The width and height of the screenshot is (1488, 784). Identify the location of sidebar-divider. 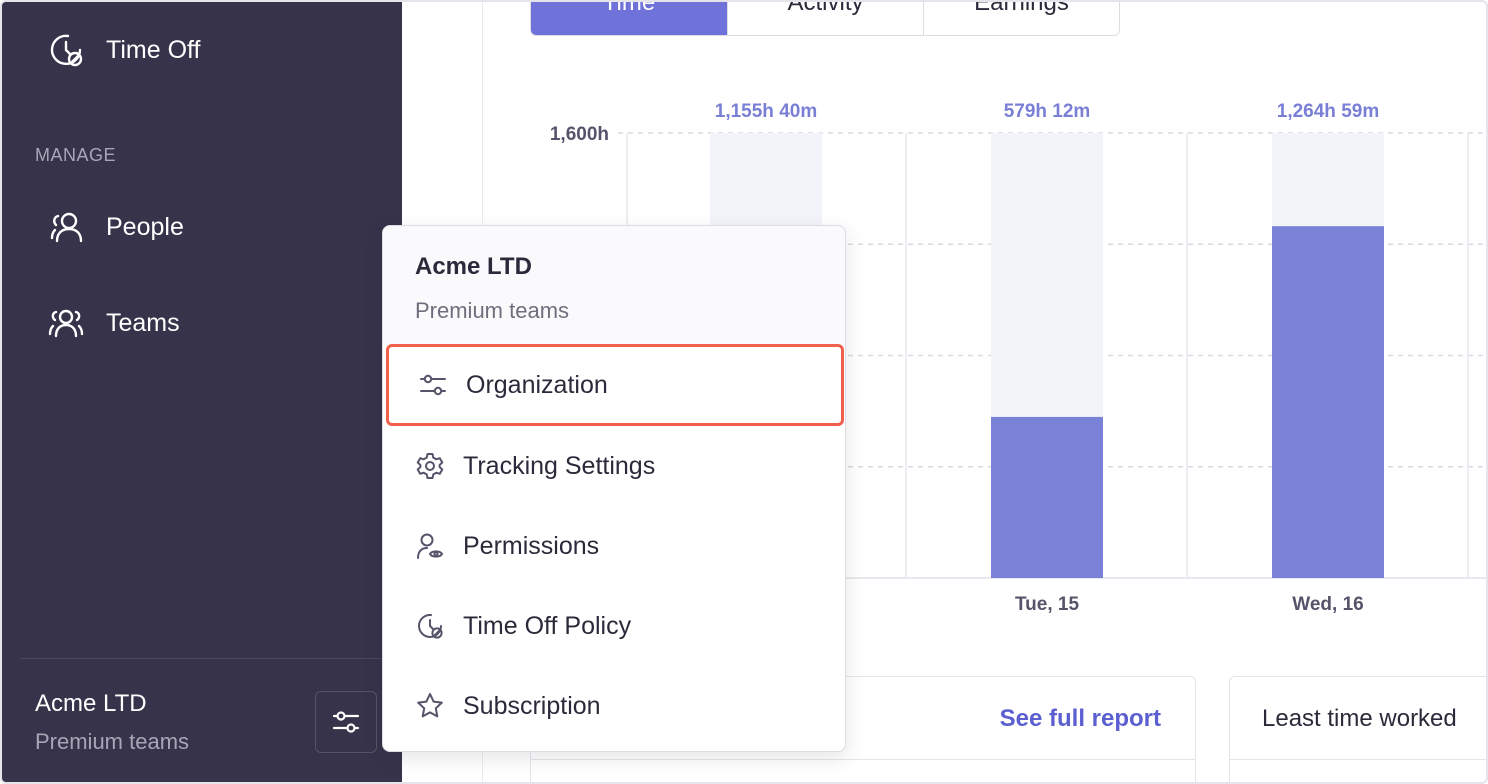
(202, 658).